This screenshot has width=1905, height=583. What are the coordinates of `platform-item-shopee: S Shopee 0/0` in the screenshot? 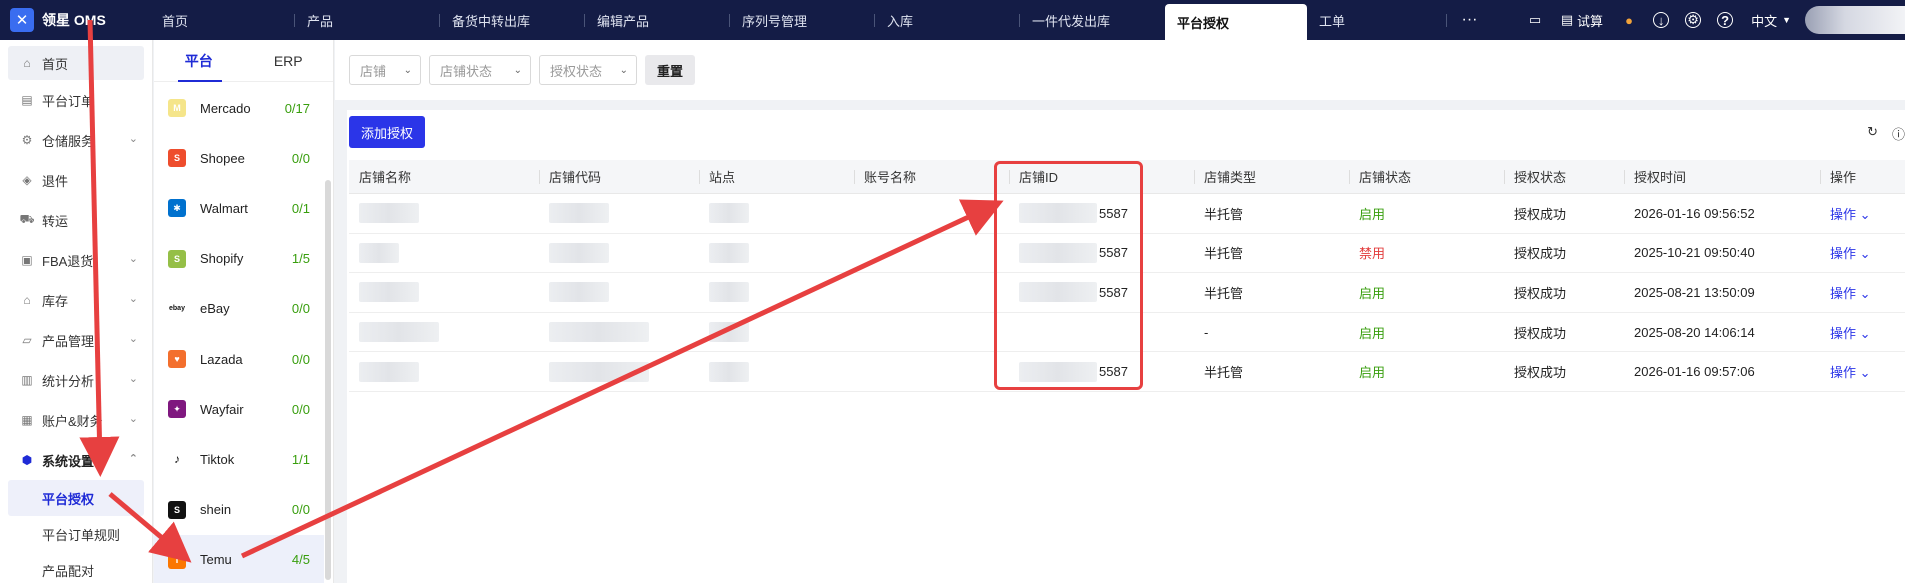 It's located at (239, 158).